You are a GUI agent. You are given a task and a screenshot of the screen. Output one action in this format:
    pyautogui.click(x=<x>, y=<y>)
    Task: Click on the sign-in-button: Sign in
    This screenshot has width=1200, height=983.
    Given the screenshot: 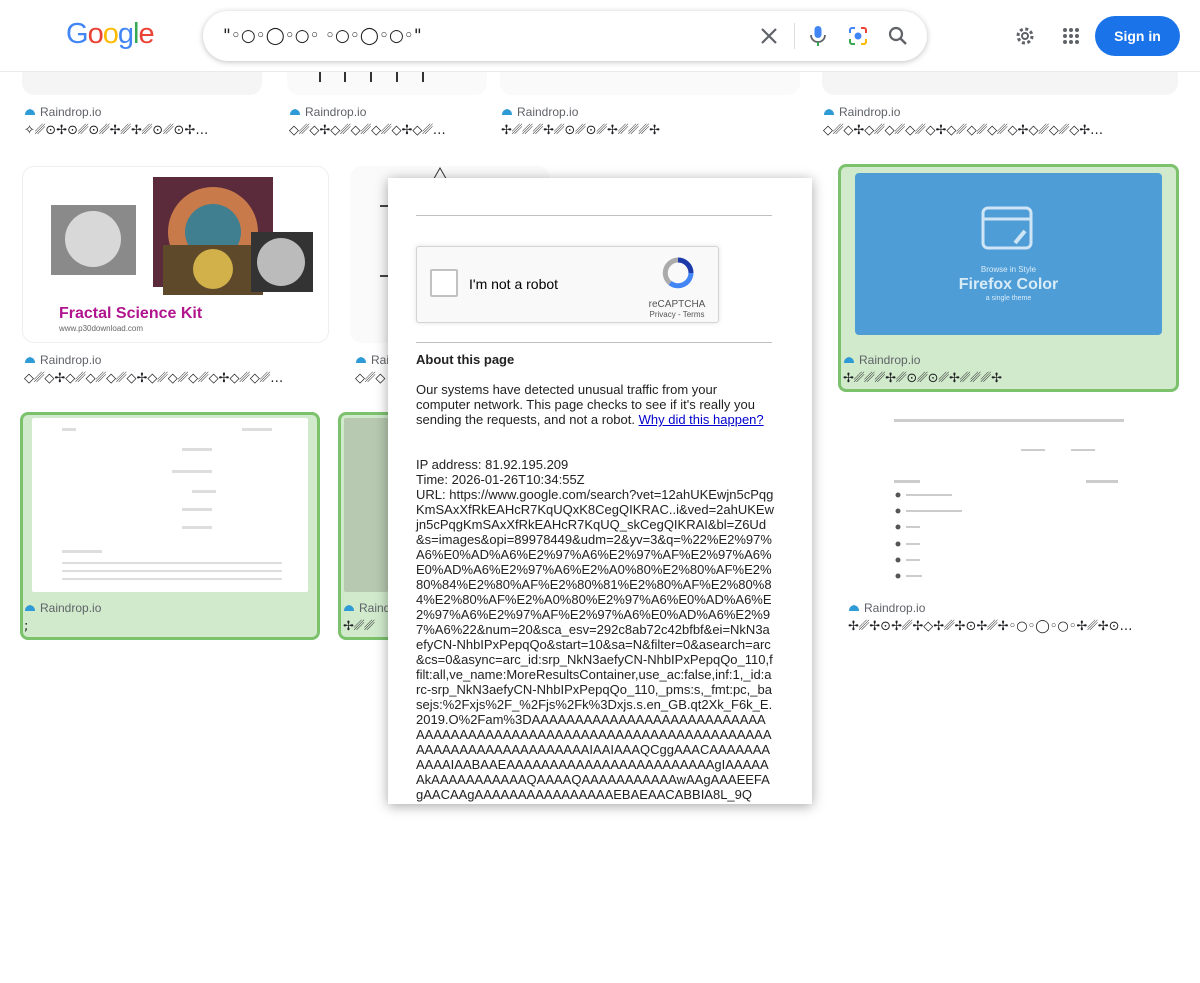 What is the action you would take?
    pyautogui.click(x=1137, y=36)
    